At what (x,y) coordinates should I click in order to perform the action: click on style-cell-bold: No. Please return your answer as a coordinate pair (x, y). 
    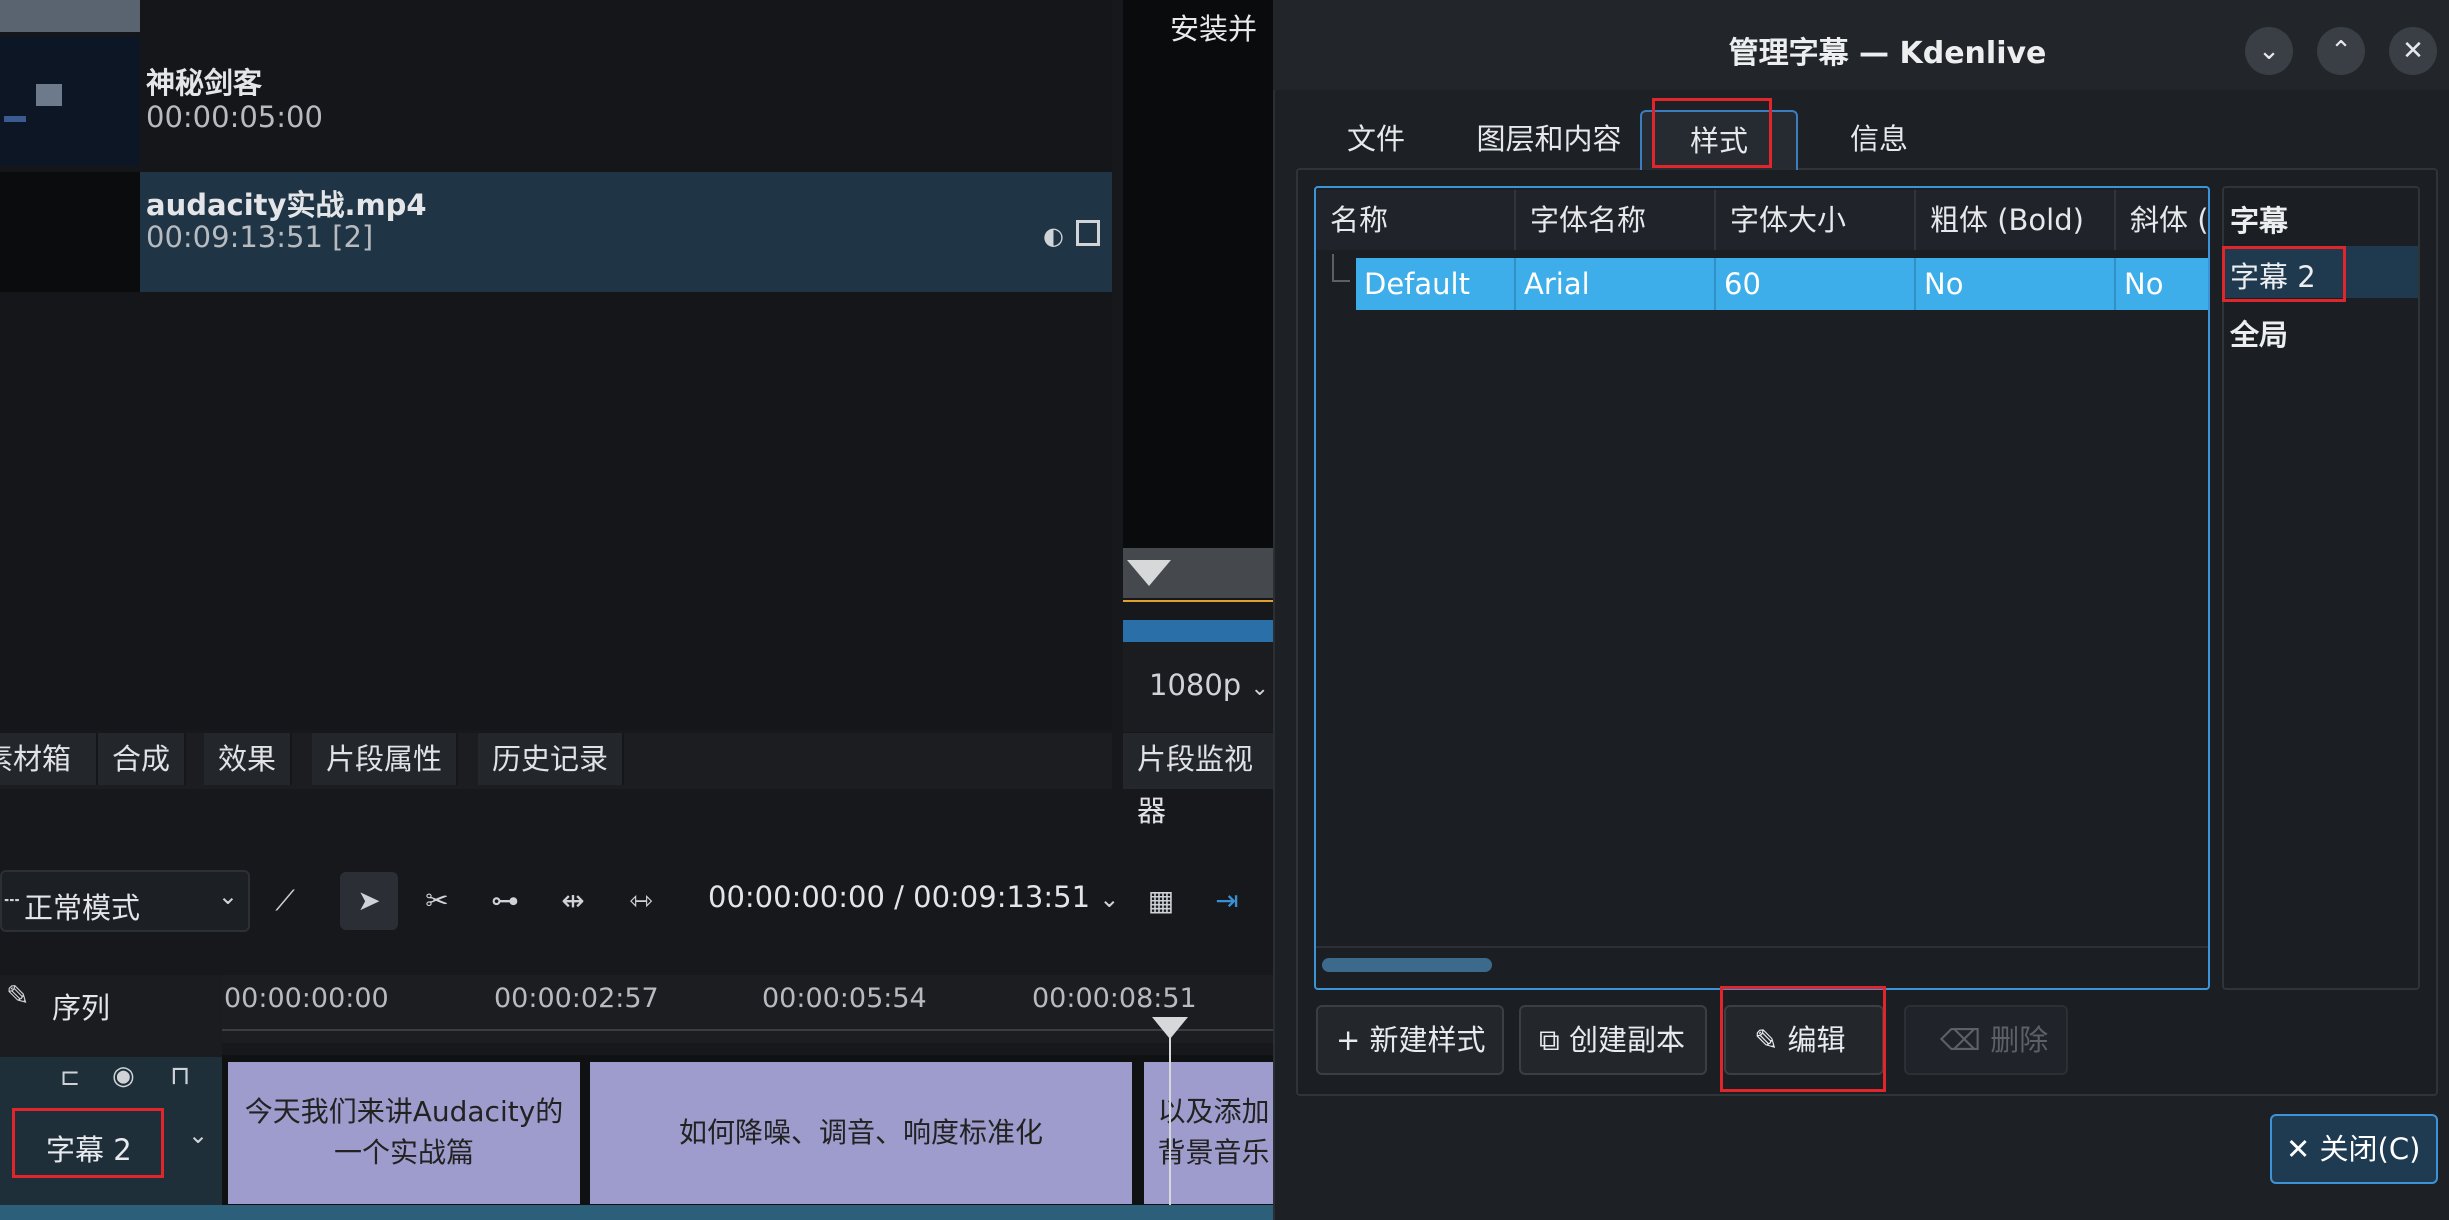
    Looking at the image, I should click on (2016, 284).